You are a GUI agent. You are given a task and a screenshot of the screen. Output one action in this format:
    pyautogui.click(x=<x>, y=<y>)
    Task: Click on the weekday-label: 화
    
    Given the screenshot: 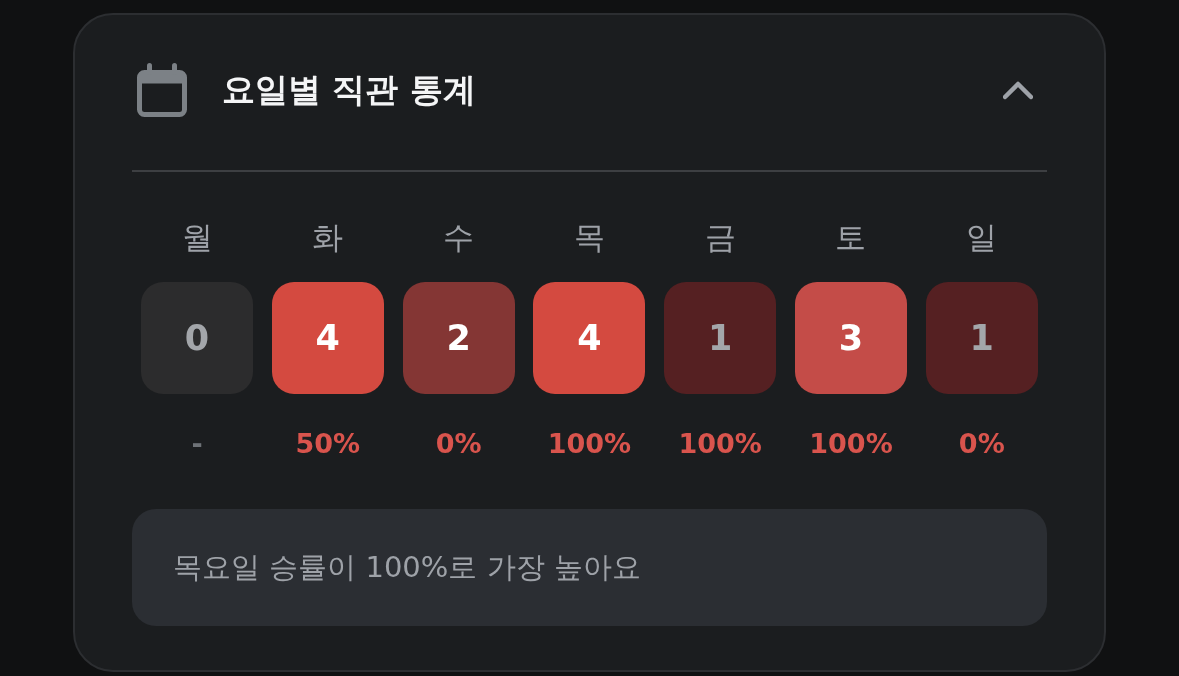 What is the action you would take?
    pyautogui.click(x=328, y=237)
    